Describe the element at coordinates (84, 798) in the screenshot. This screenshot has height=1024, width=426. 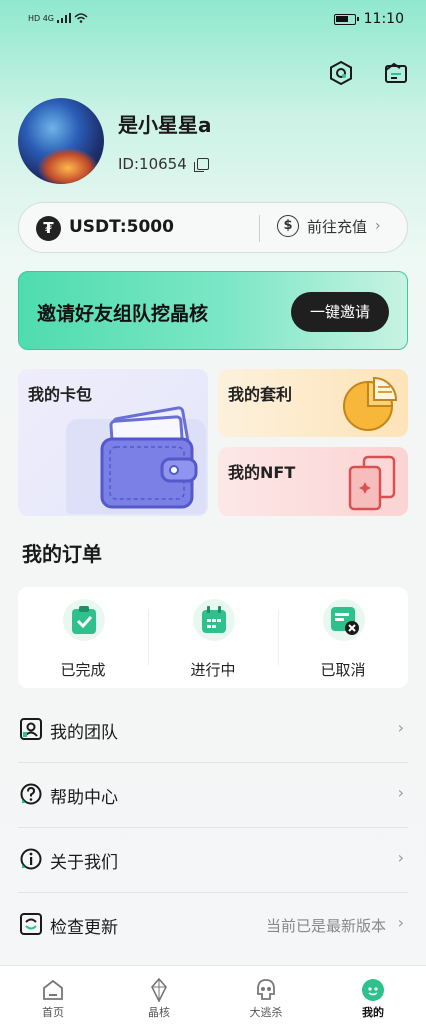
I see `menu-item-label: 帮助中心` at that location.